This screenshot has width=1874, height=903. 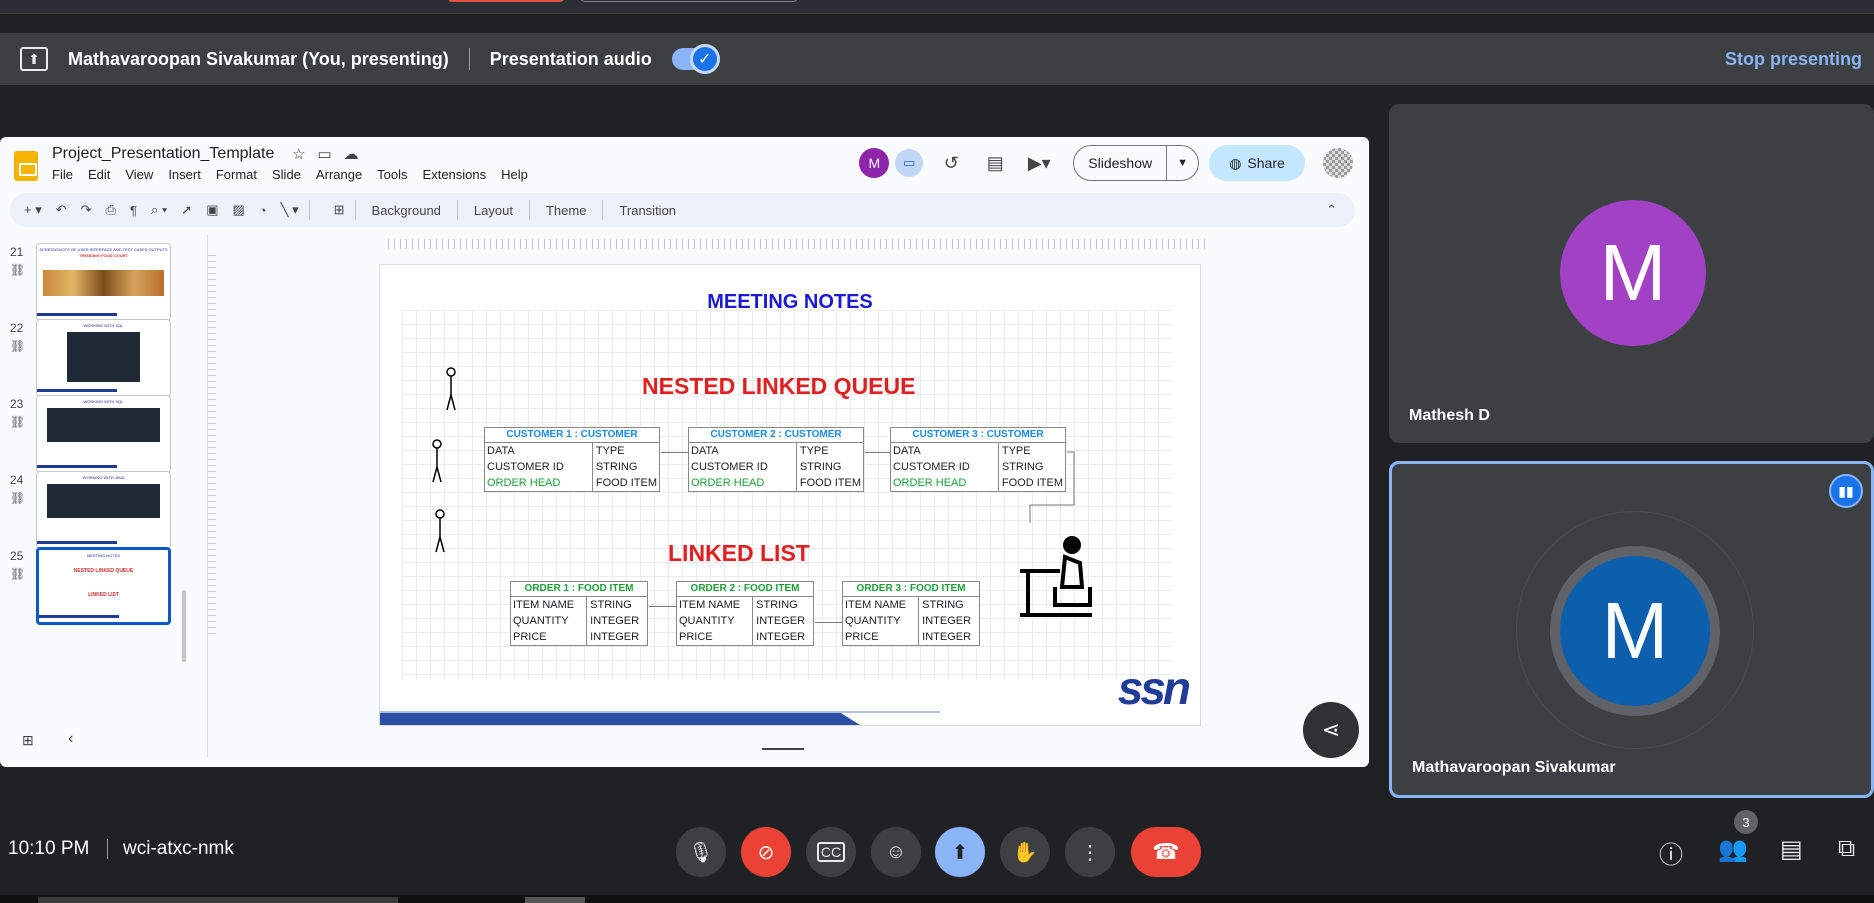 I want to click on presentation-audio-label: Presentation audio, so click(x=570, y=58).